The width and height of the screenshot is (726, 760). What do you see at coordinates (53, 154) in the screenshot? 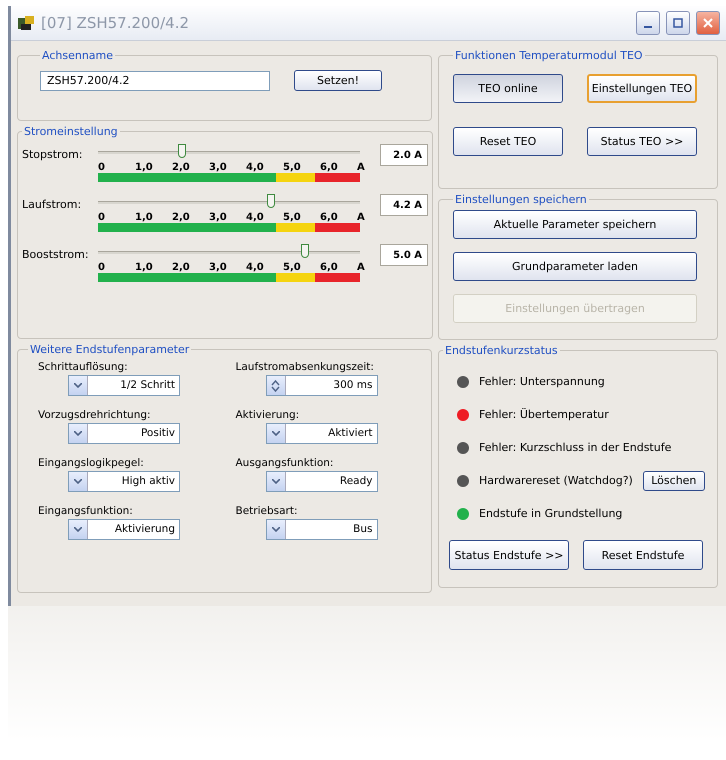
I see `slider-label: Stopstrom:` at bounding box center [53, 154].